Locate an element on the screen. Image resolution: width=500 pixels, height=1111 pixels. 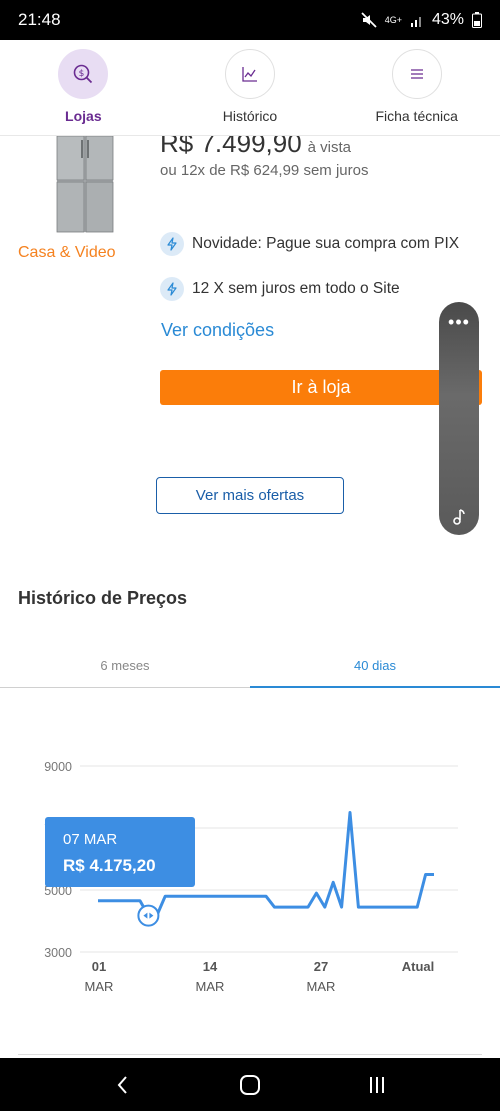
tooltip-date: 07 MAR is located at coordinates (90, 839).